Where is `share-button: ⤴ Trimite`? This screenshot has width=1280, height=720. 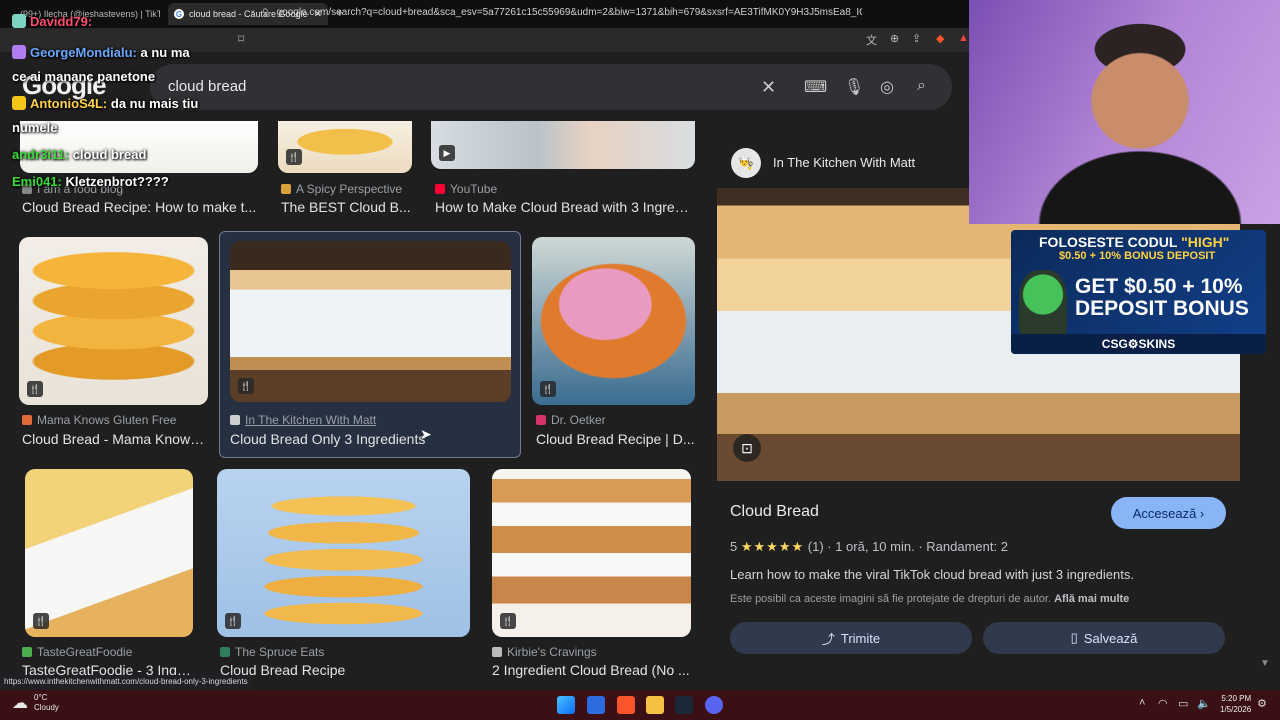 share-button: ⤴ Trimite is located at coordinates (851, 638).